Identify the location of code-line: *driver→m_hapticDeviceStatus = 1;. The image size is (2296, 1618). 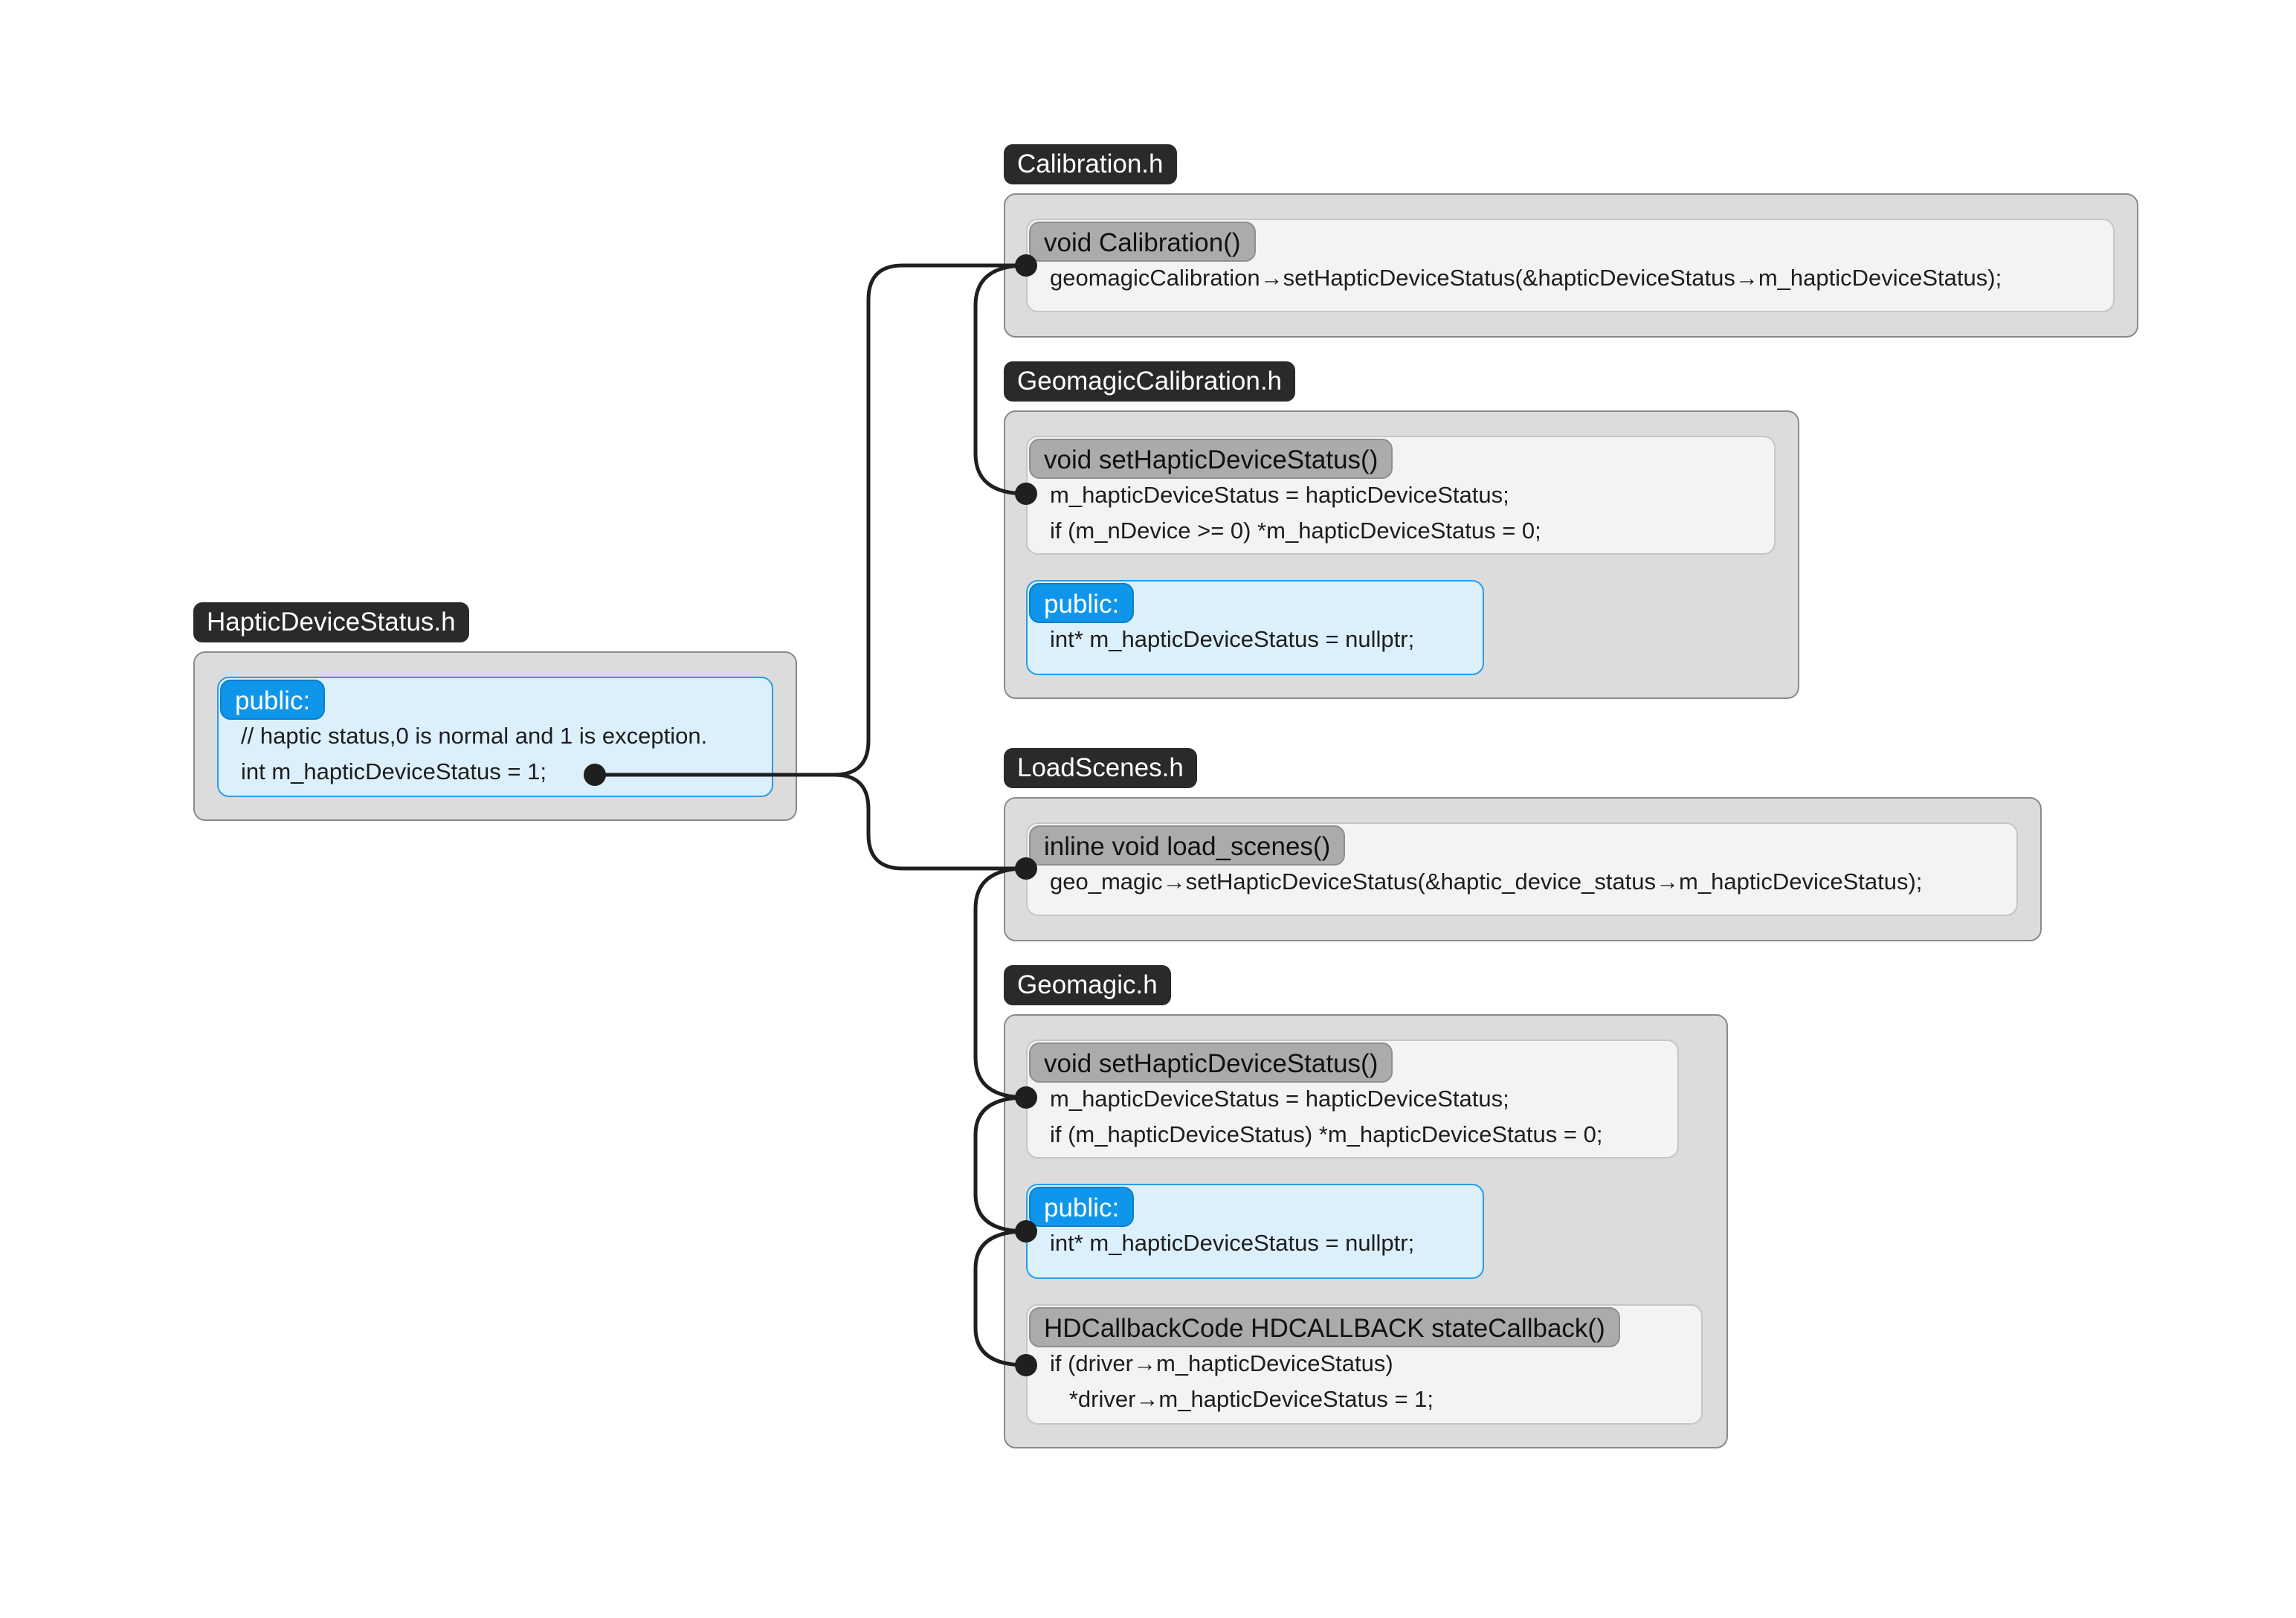
(1242, 1399).